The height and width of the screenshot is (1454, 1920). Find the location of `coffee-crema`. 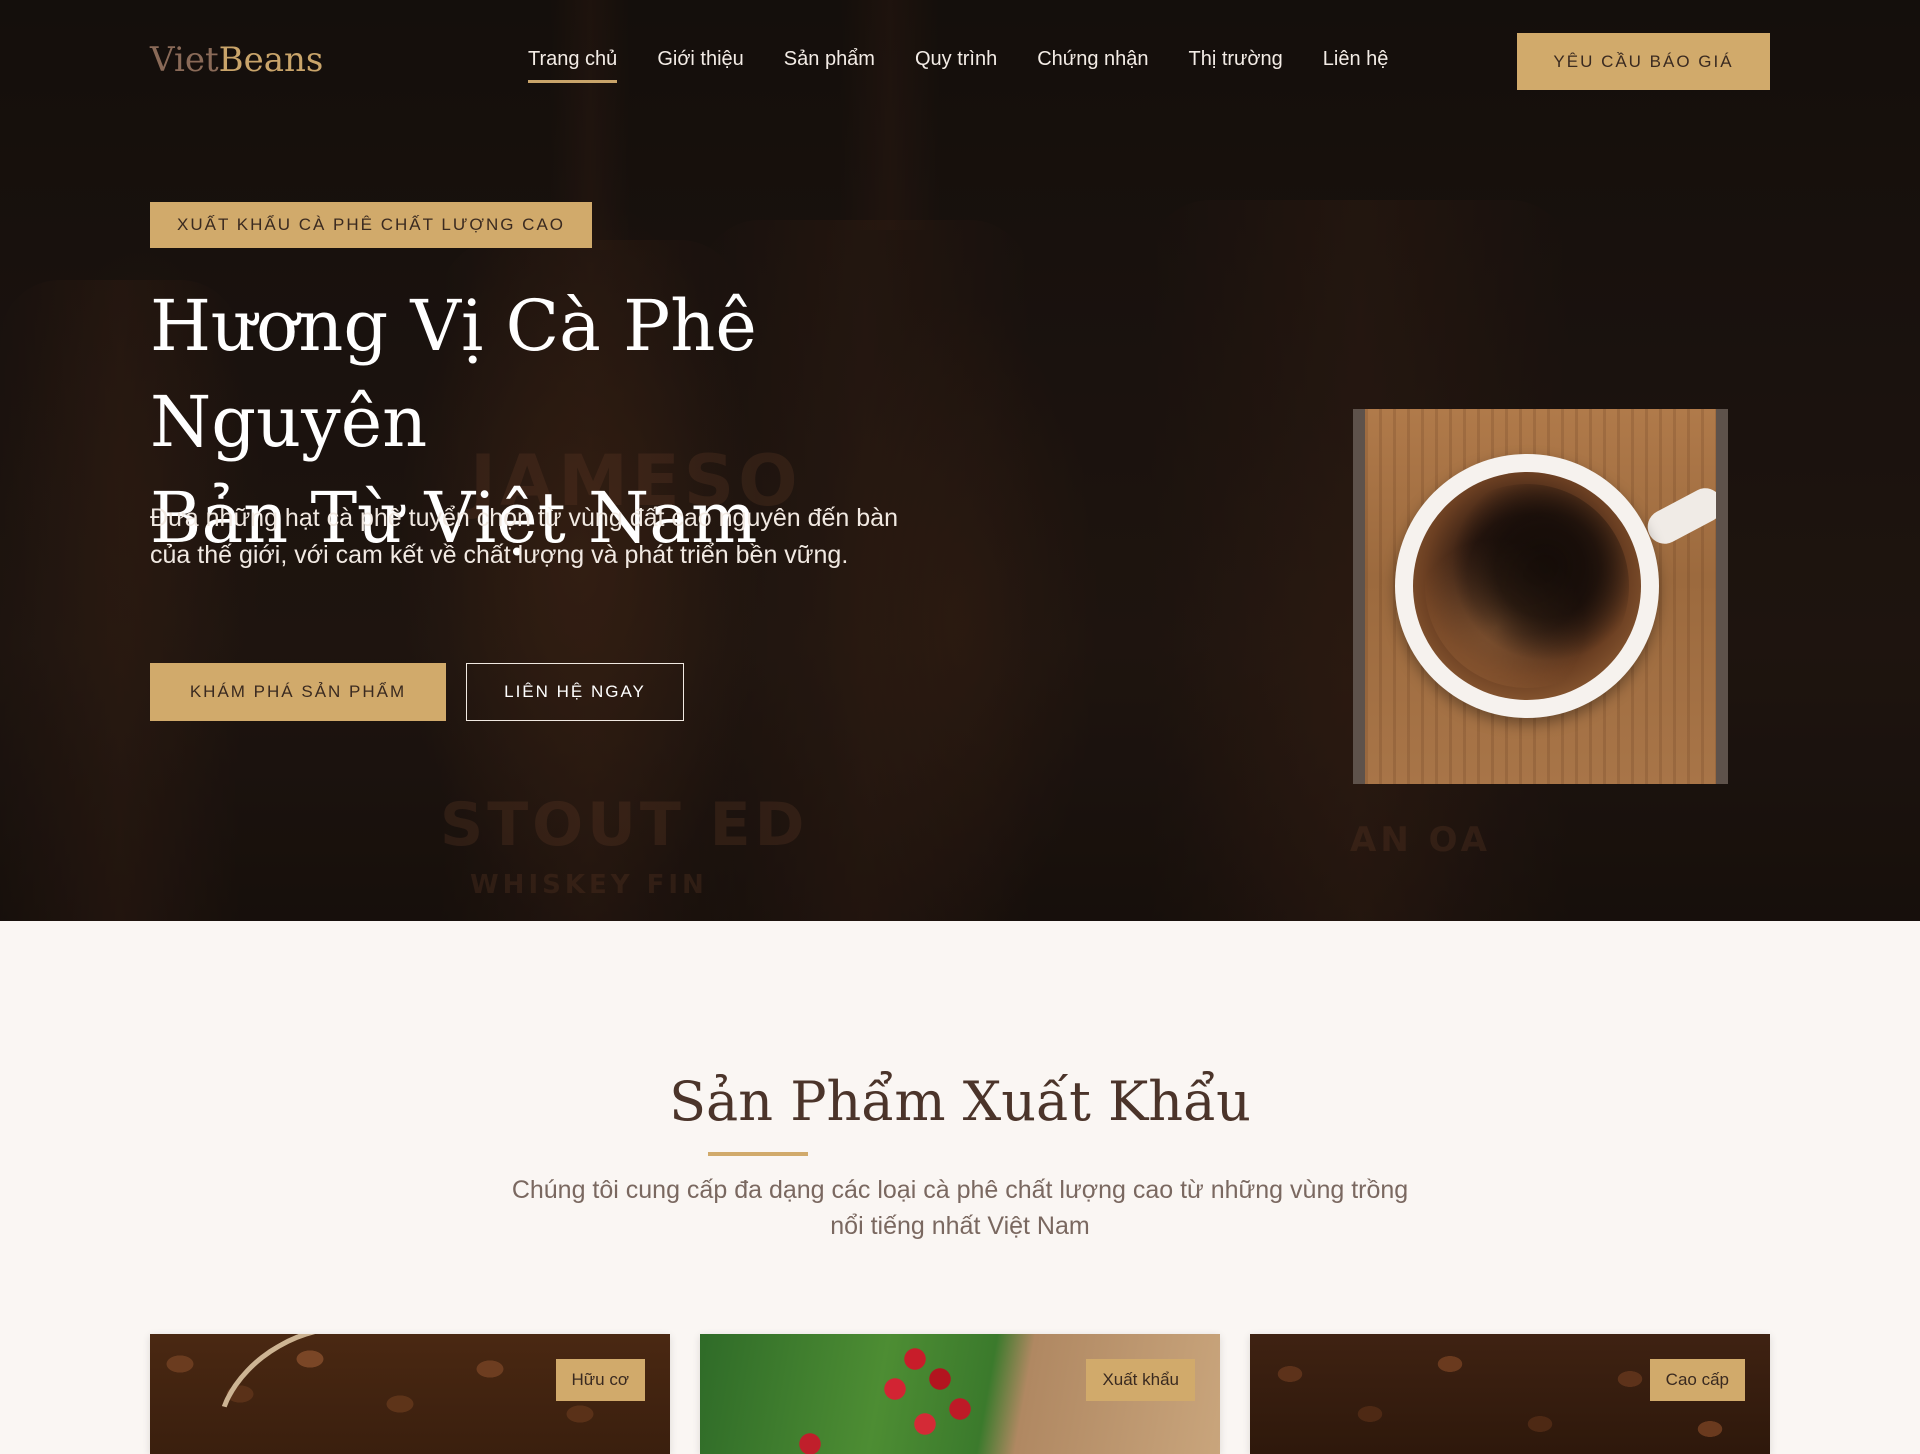

coffee-crema is located at coordinates (1527, 586).